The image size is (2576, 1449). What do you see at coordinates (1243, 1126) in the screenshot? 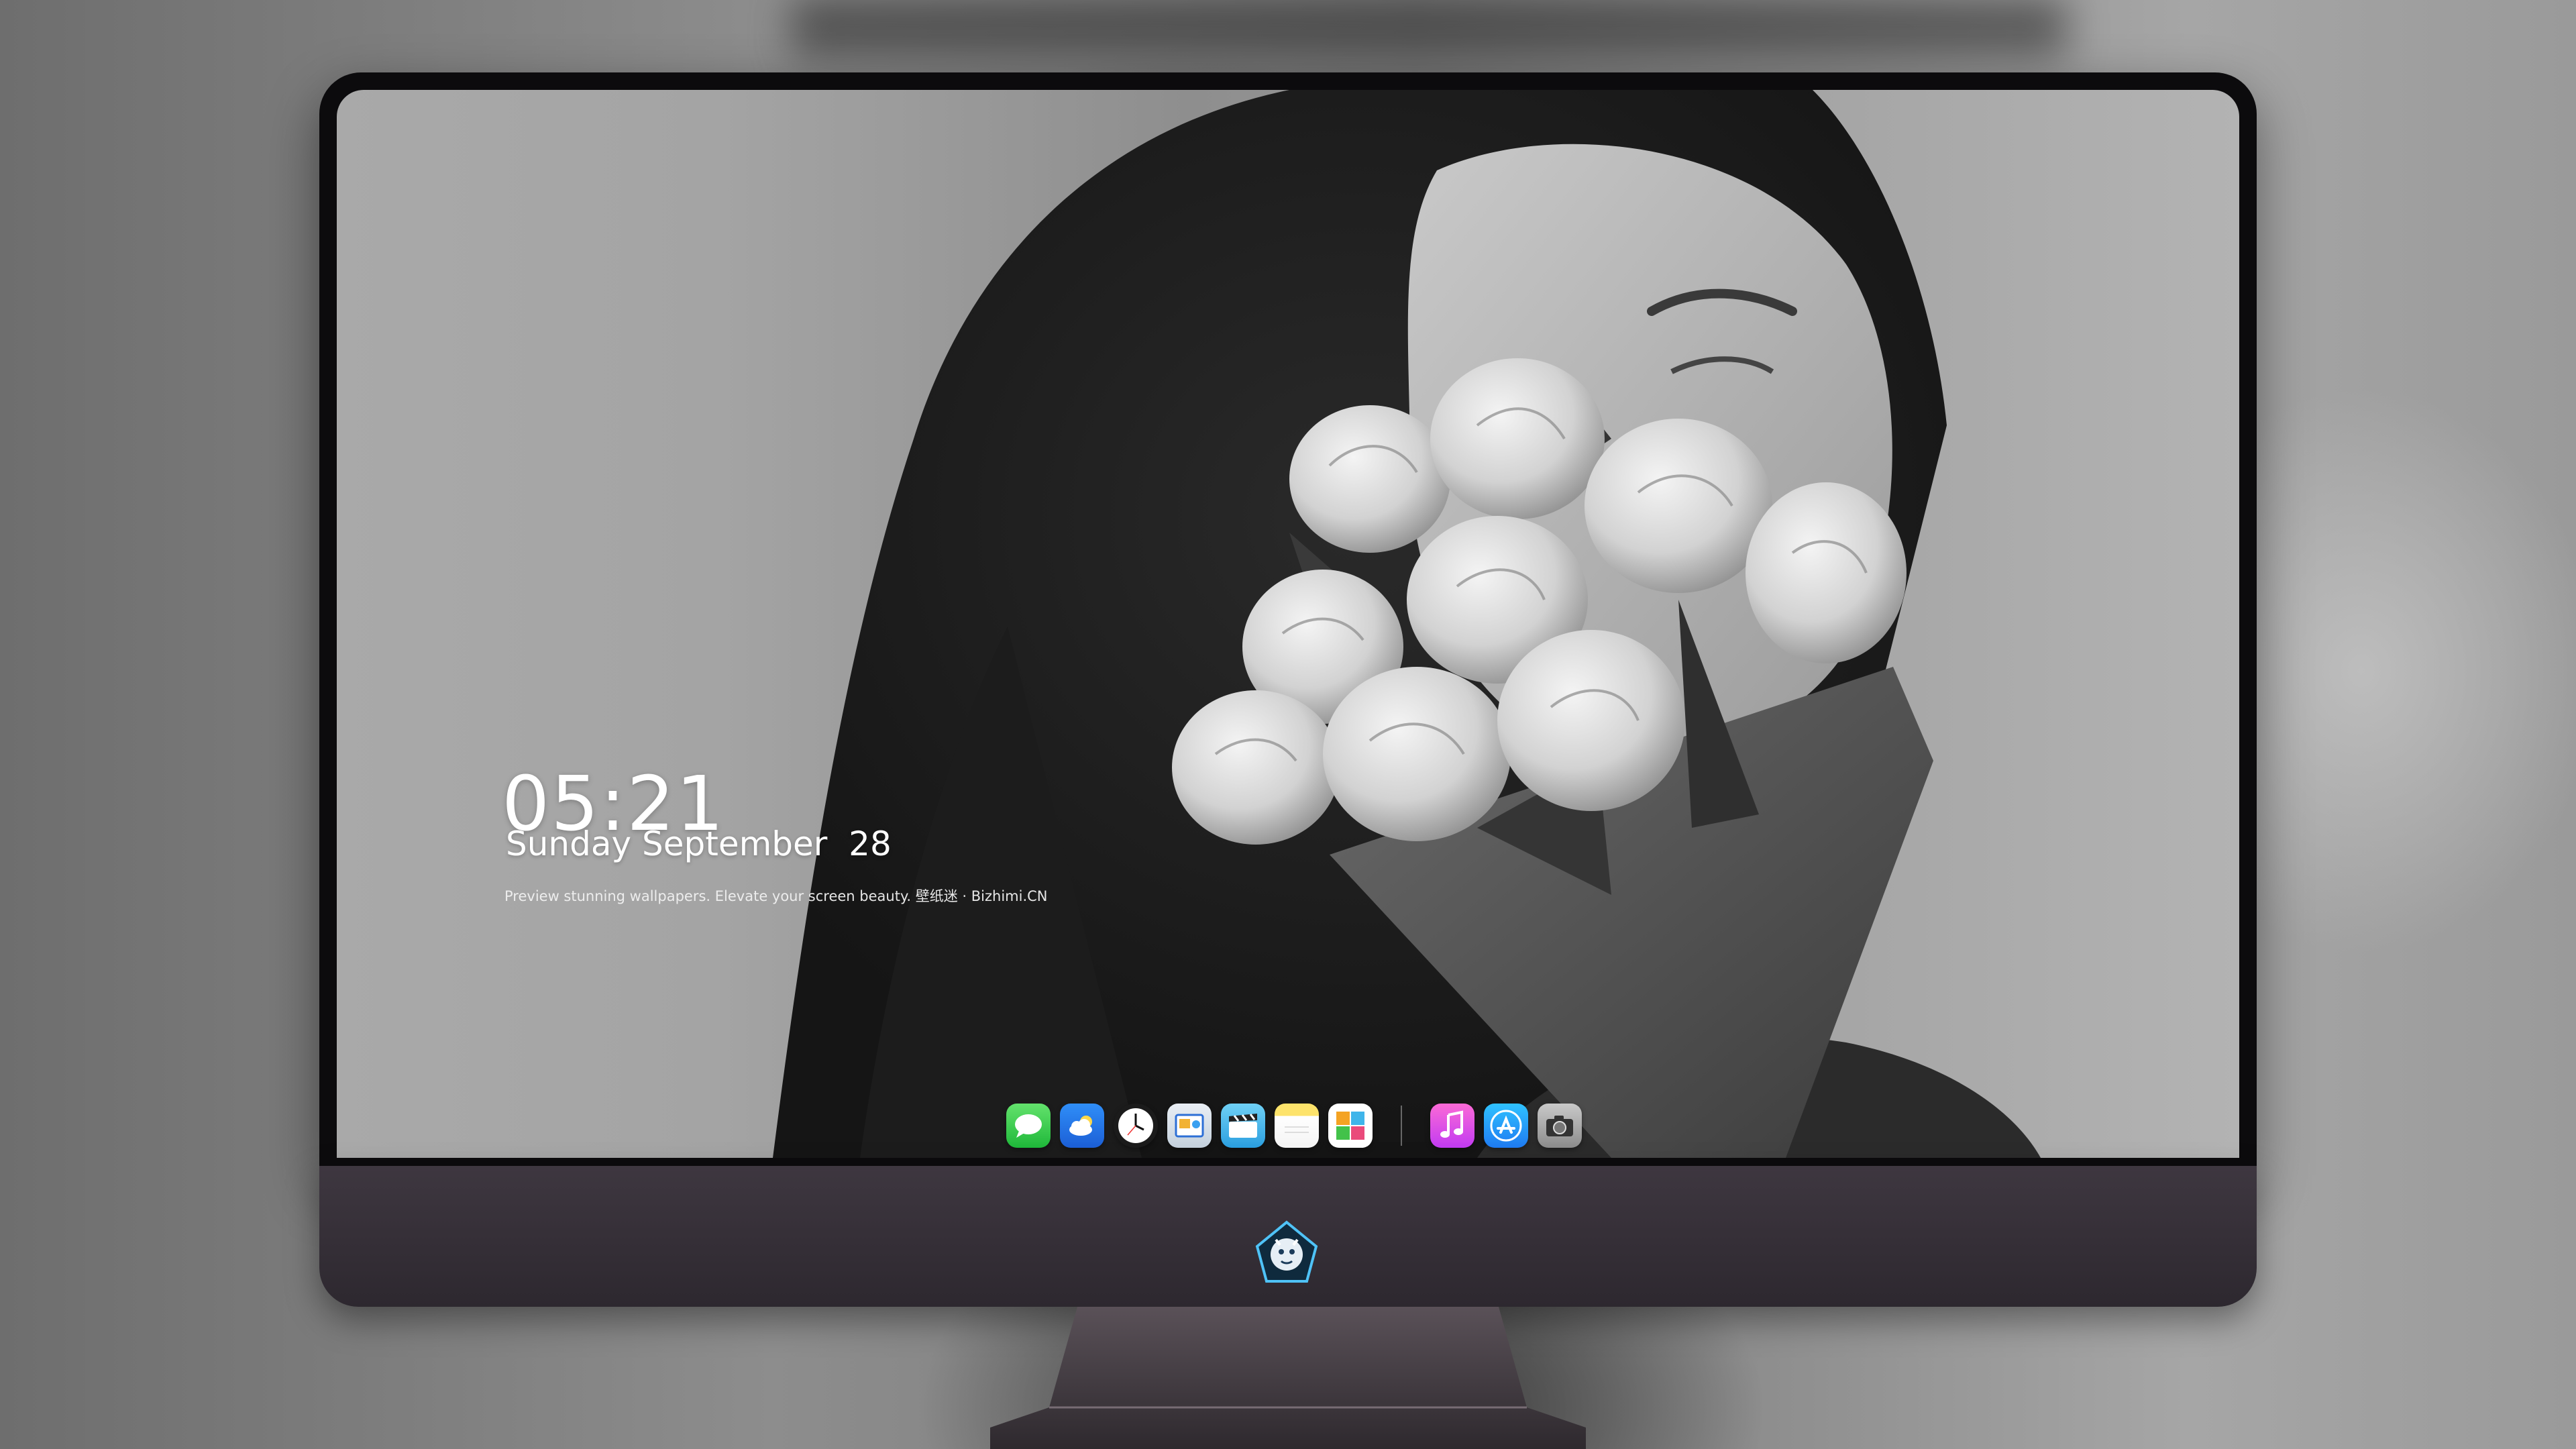
I see `video-icon` at bounding box center [1243, 1126].